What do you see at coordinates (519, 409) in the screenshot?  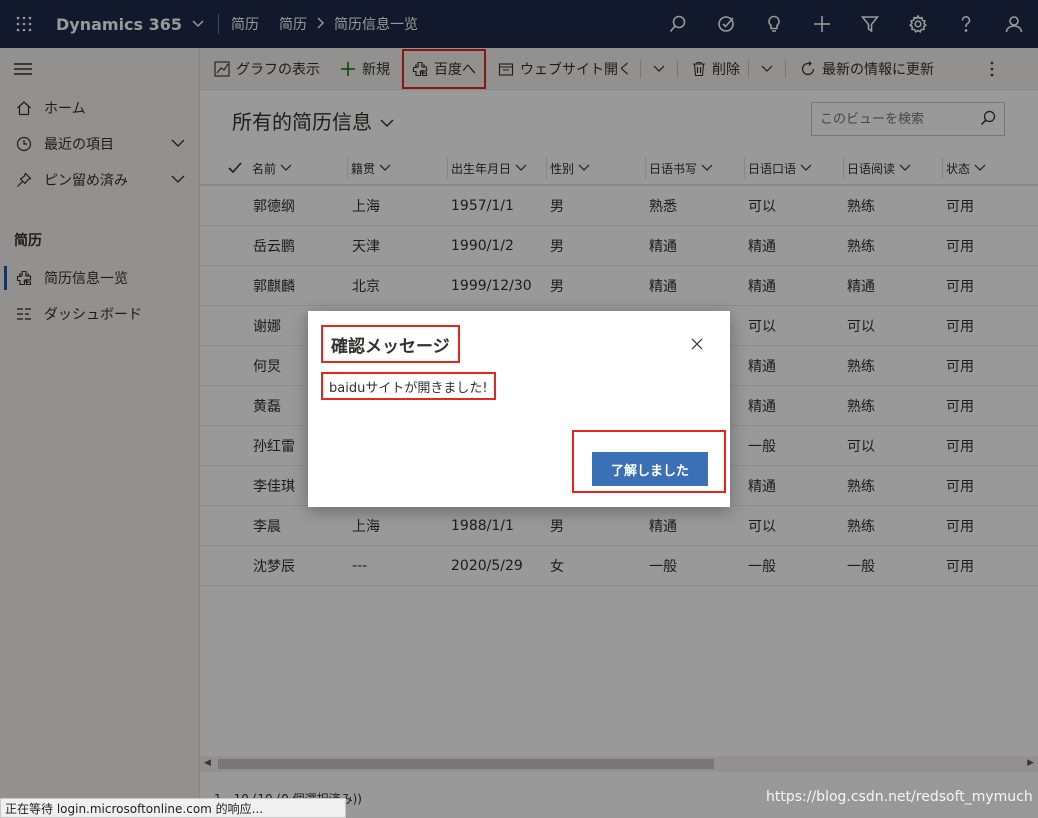 I see `confirm-dialog: 確認メッセージ baiduサイトが開きました! 了解しました` at bounding box center [519, 409].